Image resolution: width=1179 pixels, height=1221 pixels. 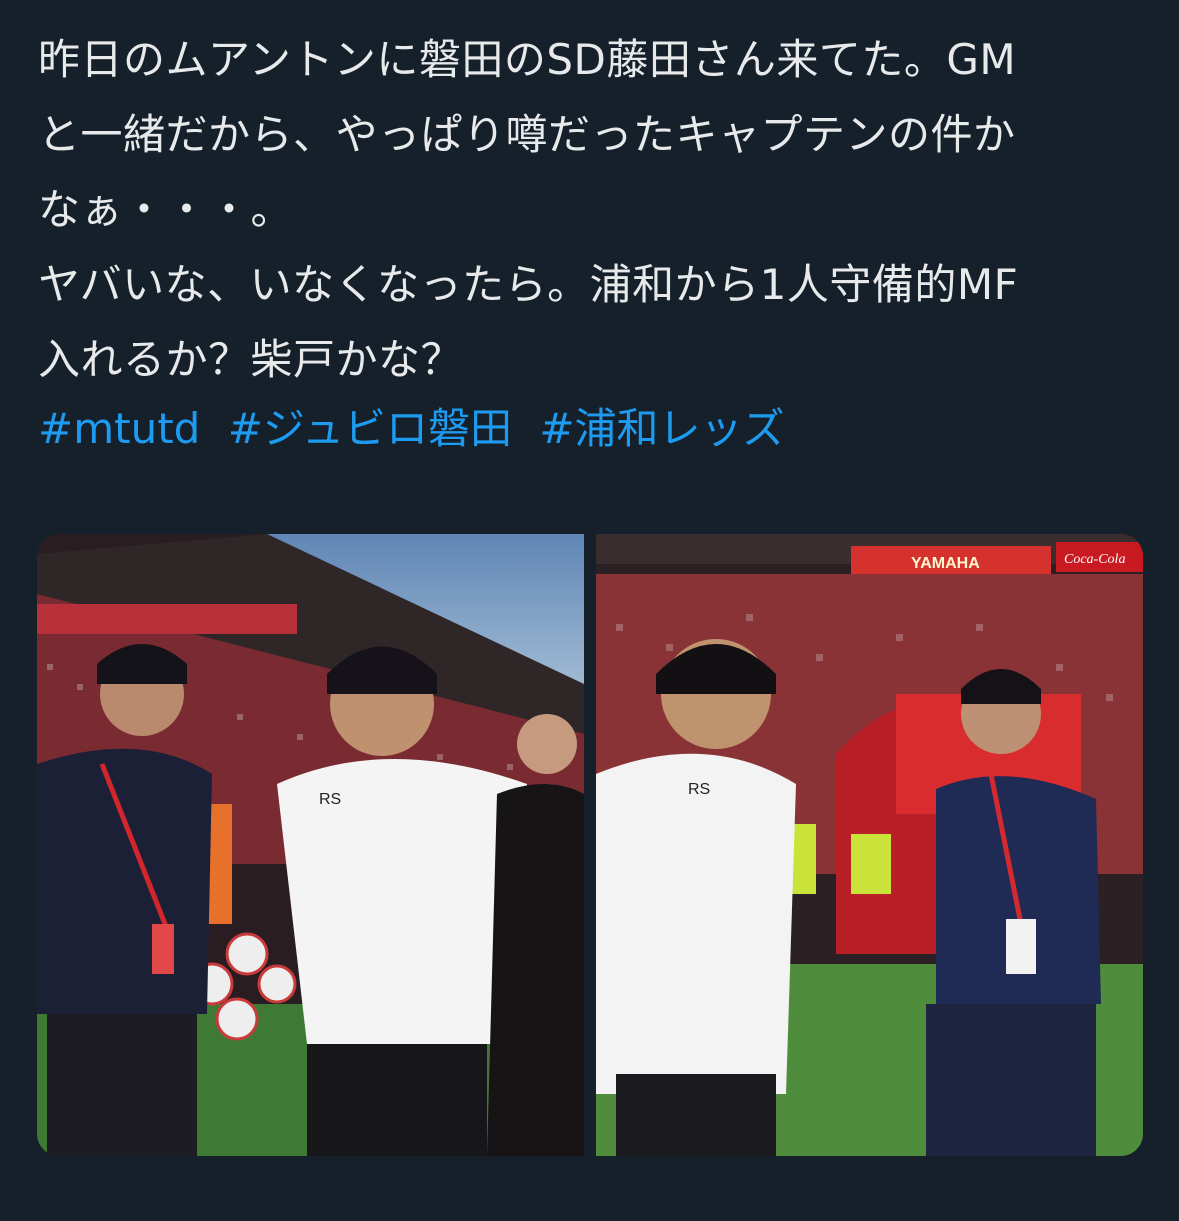 I want to click on hashtag-row: #mtutd #ジュビロ磐田 #浦和レッズ, so click(x=418, y=429).